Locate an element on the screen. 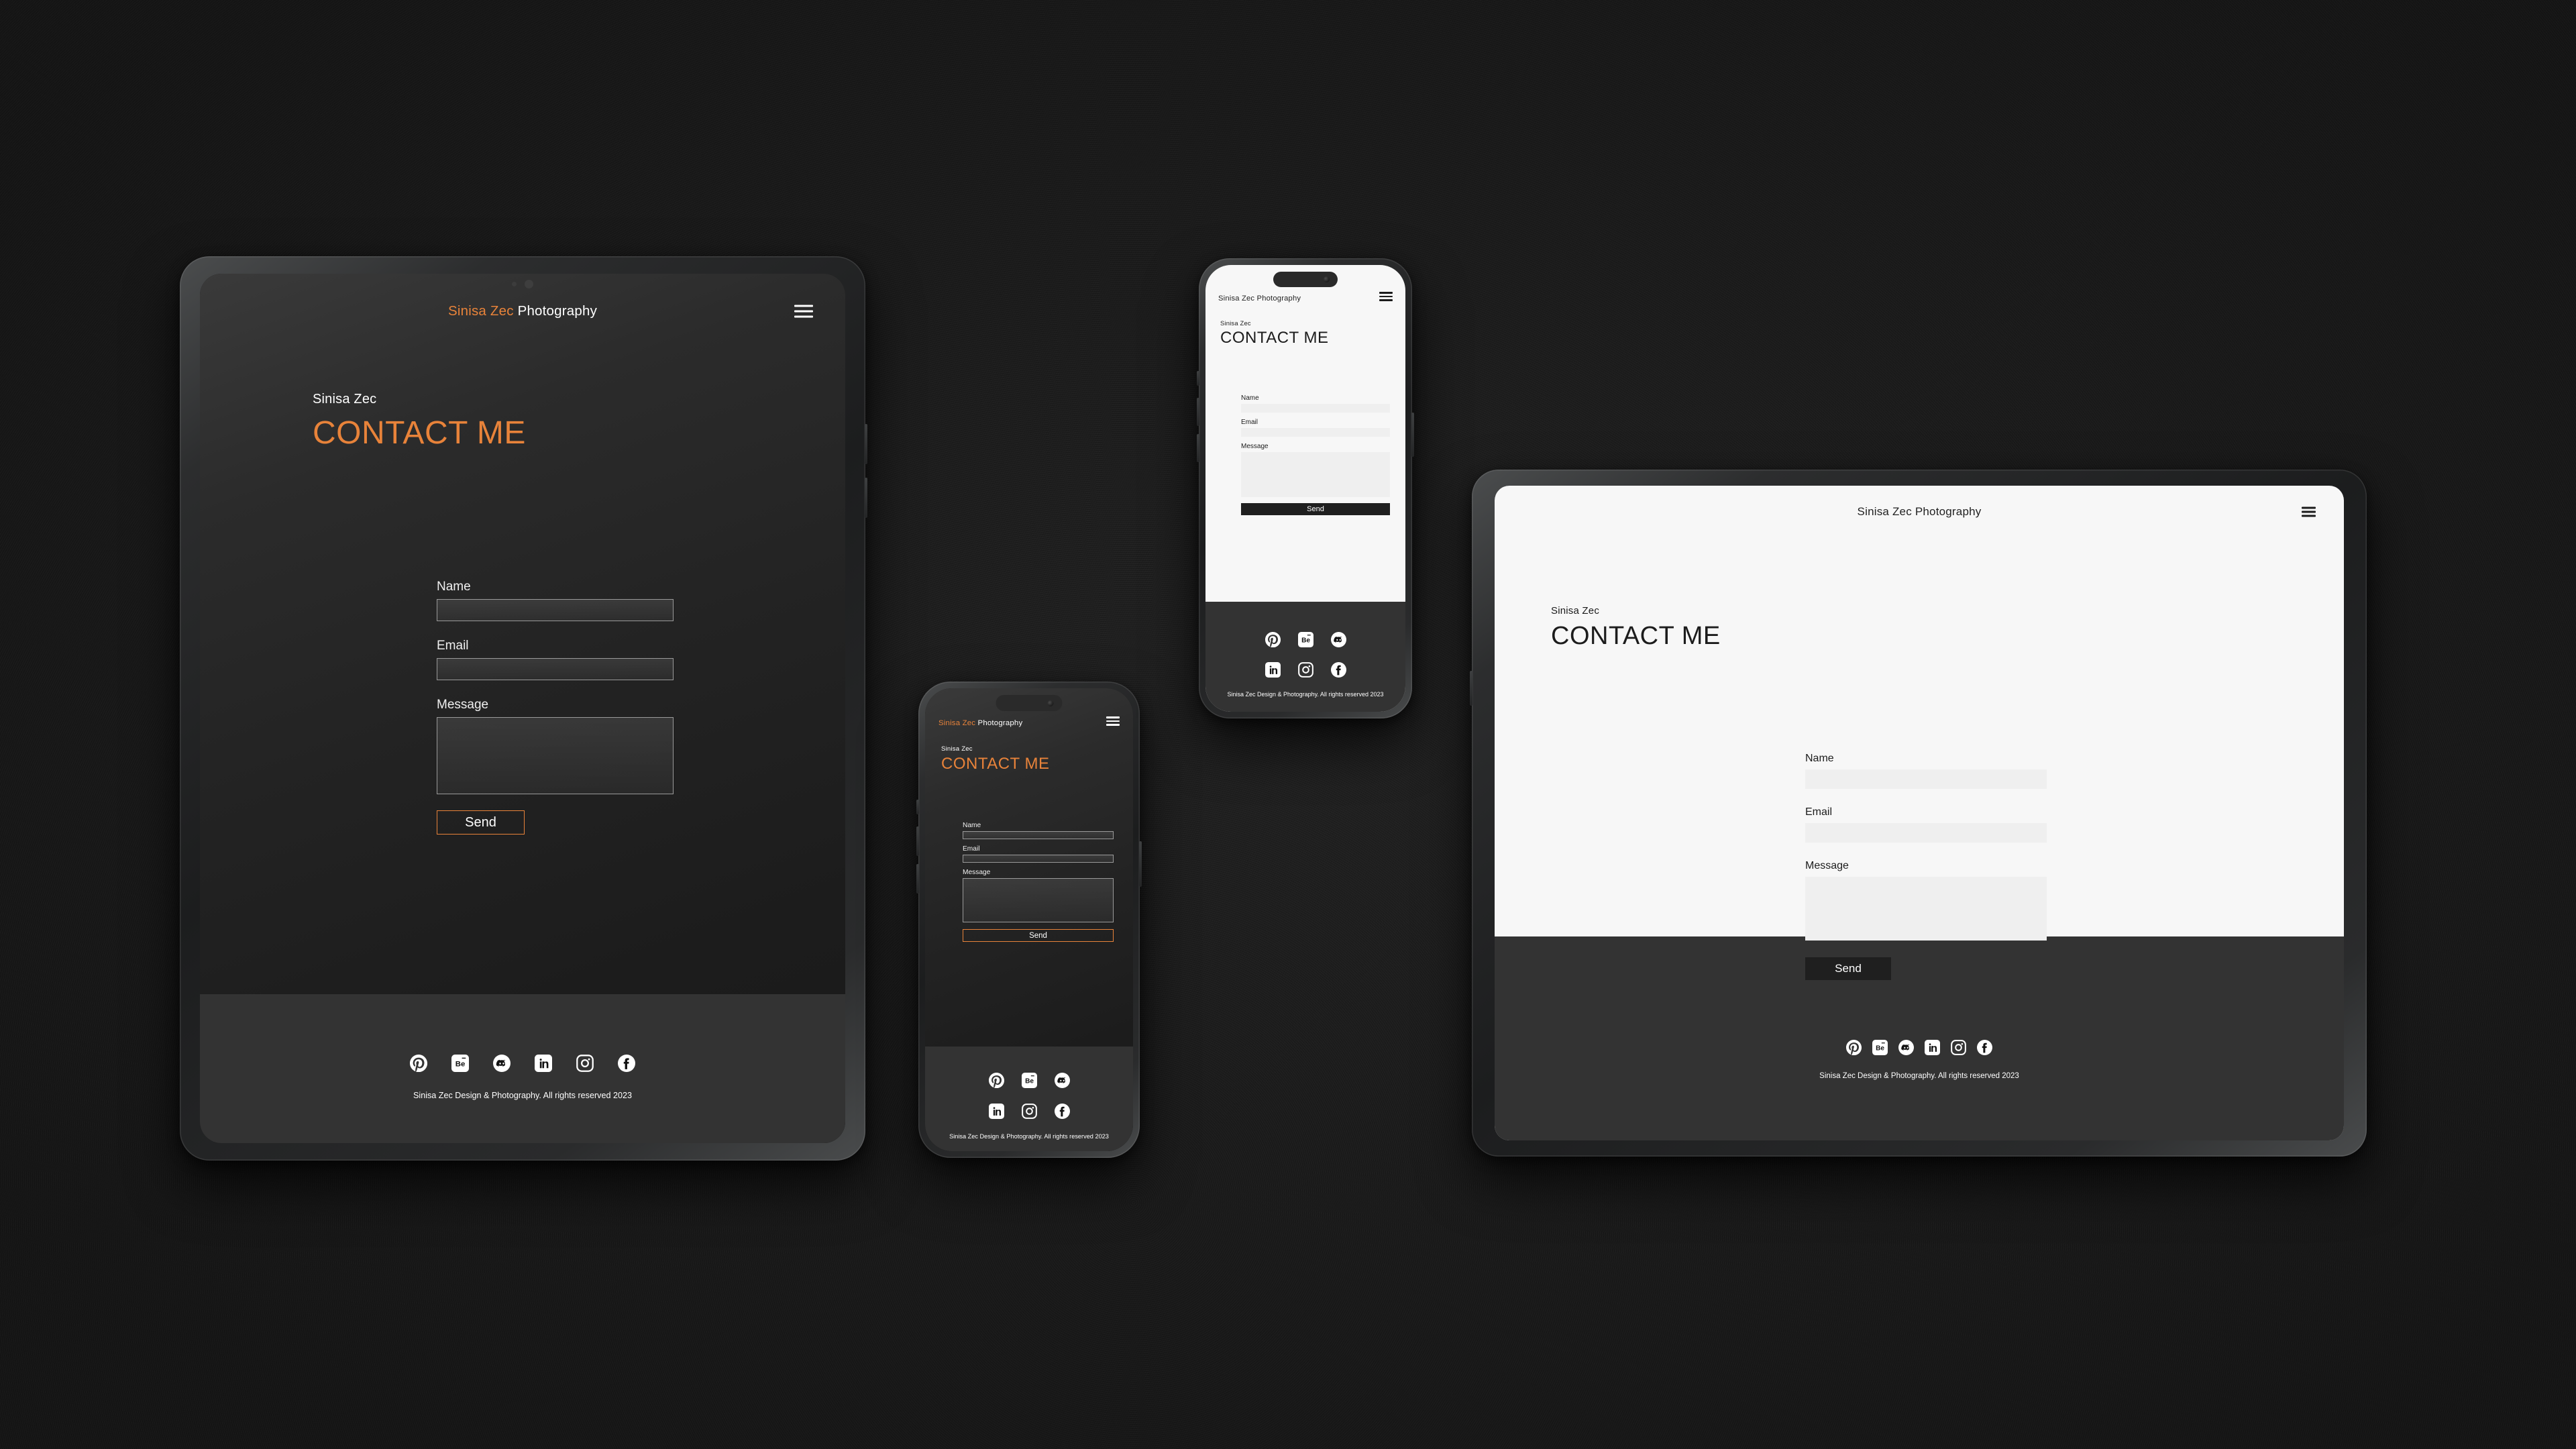 The width and height of the screenshot is (2576, 1449). hero-eyebrow: Sinisa Zec is located at coordinates (1235, 323).